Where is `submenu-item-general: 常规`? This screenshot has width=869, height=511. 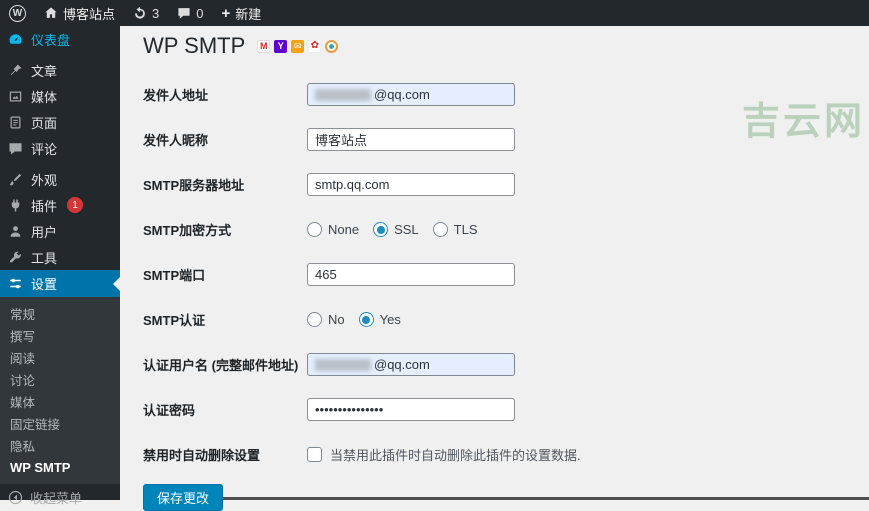 submenu-item-general: 常规 is located at coordinates (60, 313).